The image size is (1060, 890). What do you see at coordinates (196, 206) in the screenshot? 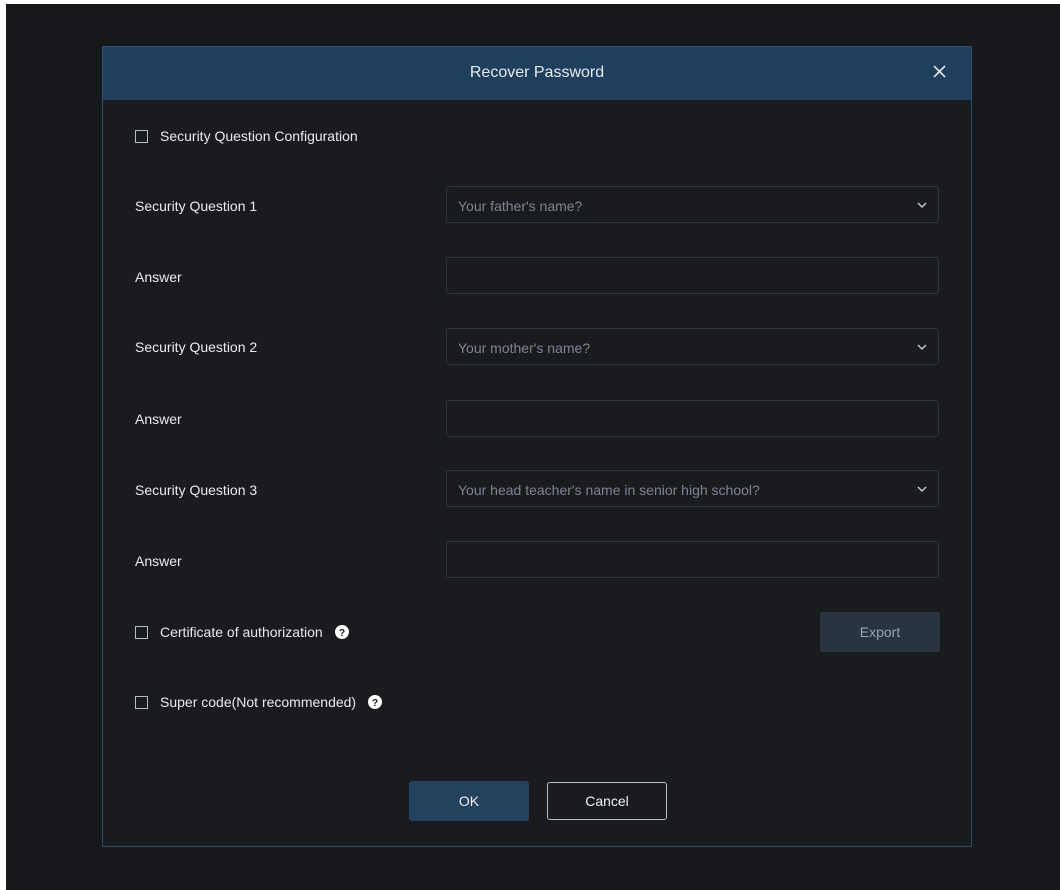
I see `security-question-1-label: Security Question 1` at bounding box center [196, 206].